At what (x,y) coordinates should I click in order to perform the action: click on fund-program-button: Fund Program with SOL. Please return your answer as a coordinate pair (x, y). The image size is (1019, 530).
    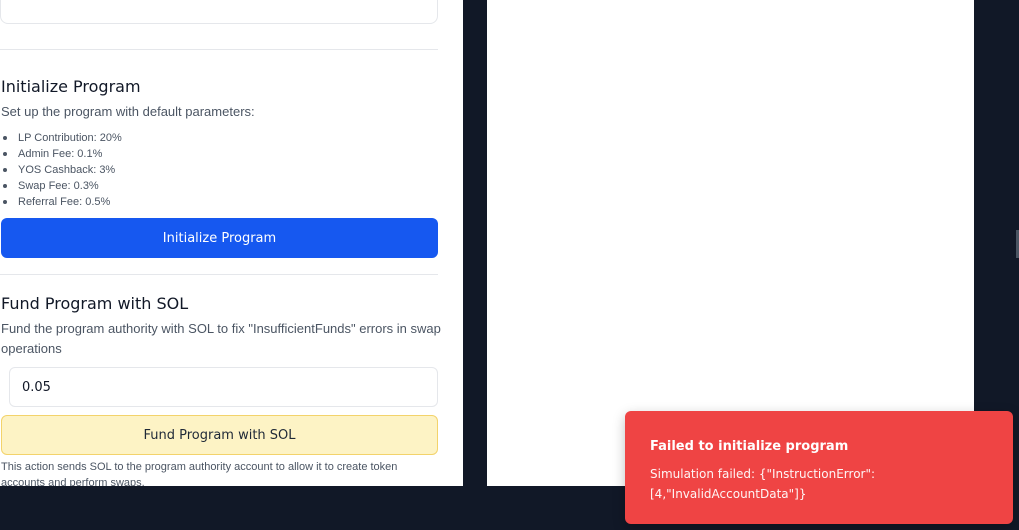
    Looking at the image, I should click on (219, 435).